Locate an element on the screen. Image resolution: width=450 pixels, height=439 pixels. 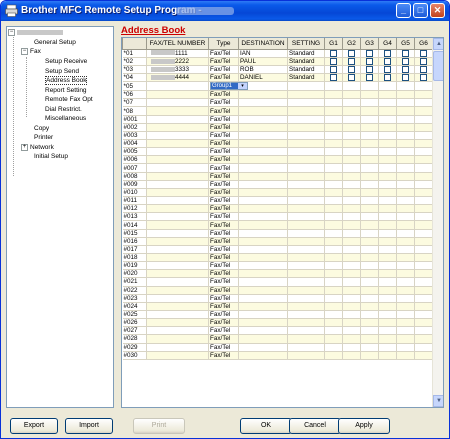
expand-icon: + is located at coordinates (24, 147).